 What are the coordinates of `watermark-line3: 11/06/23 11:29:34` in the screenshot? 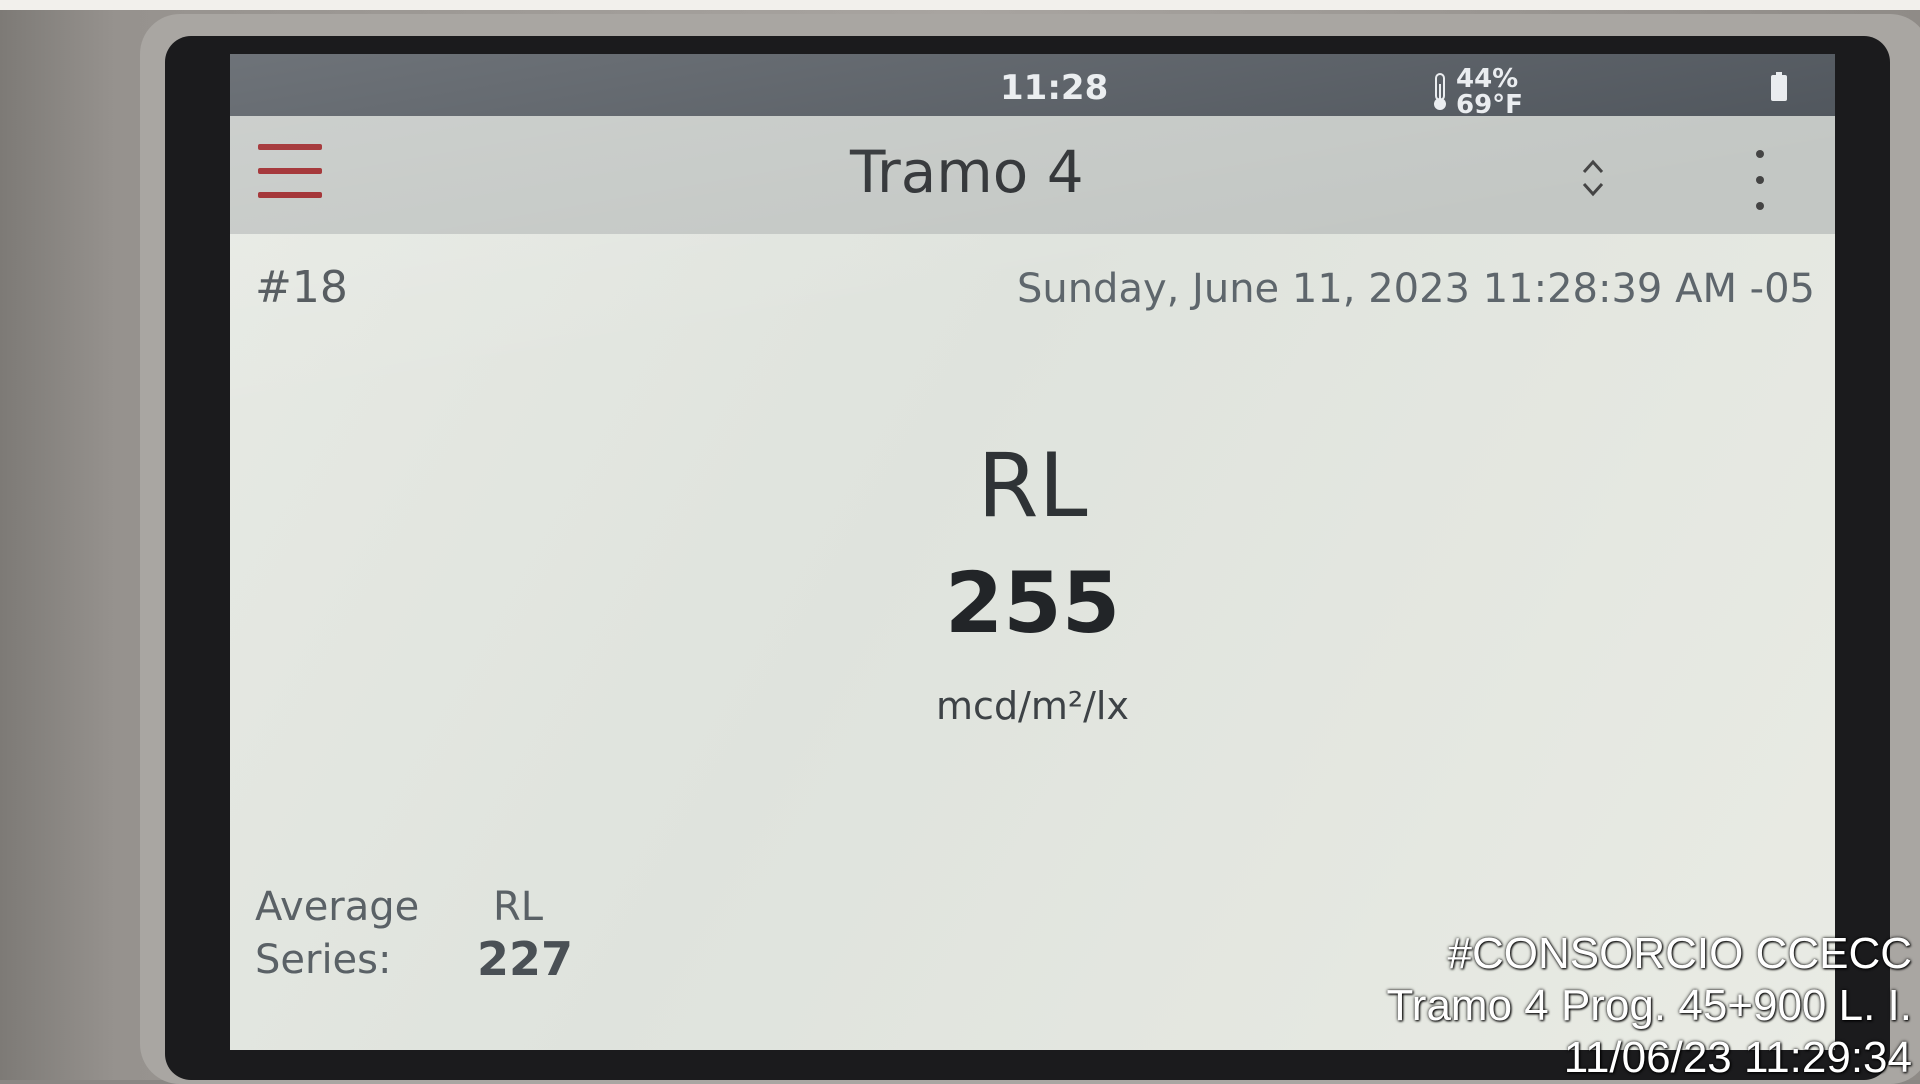 It's located at (1737, 1057).